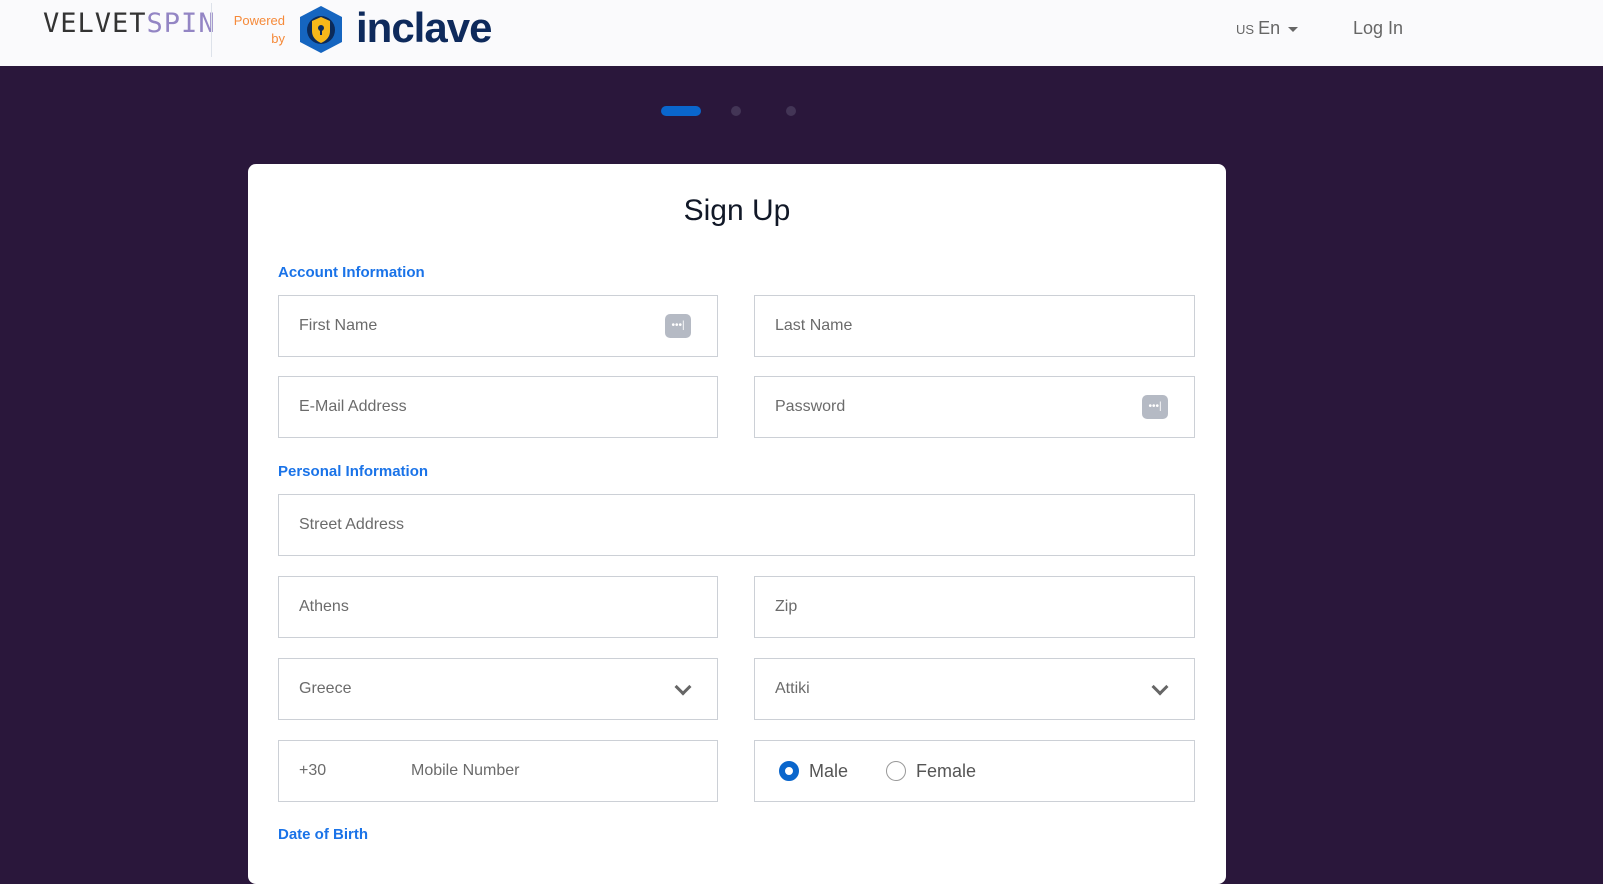 The width and height of the screenshot is (1603, 884). Describe the element at coordinates (211, 30) in the screenshot. I see `divider` at that location.